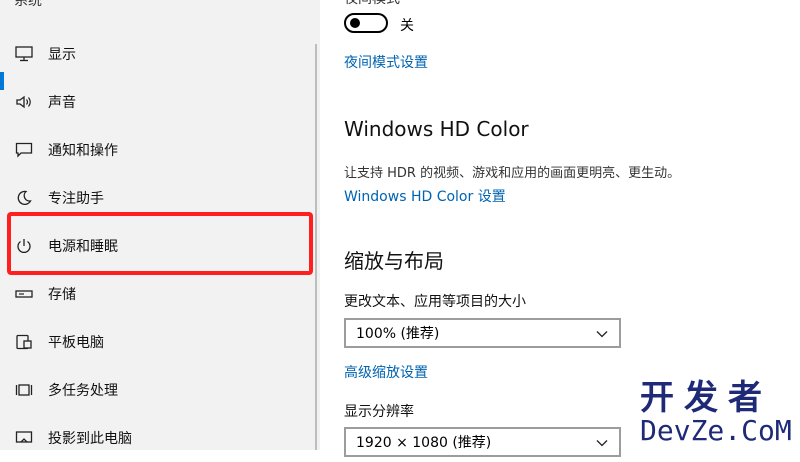 The width and height of the screenshot is (800, 462). I want to click on hd-color-title: Windows HD Color, so click(436, 129).